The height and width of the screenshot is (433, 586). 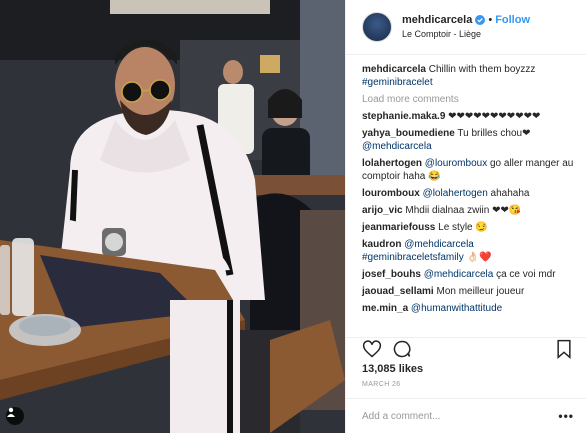 I want to click on comment-item: arijo_vic Mhdii dialnaa zwiin ❤❤😘, so click(x=469, y=210).